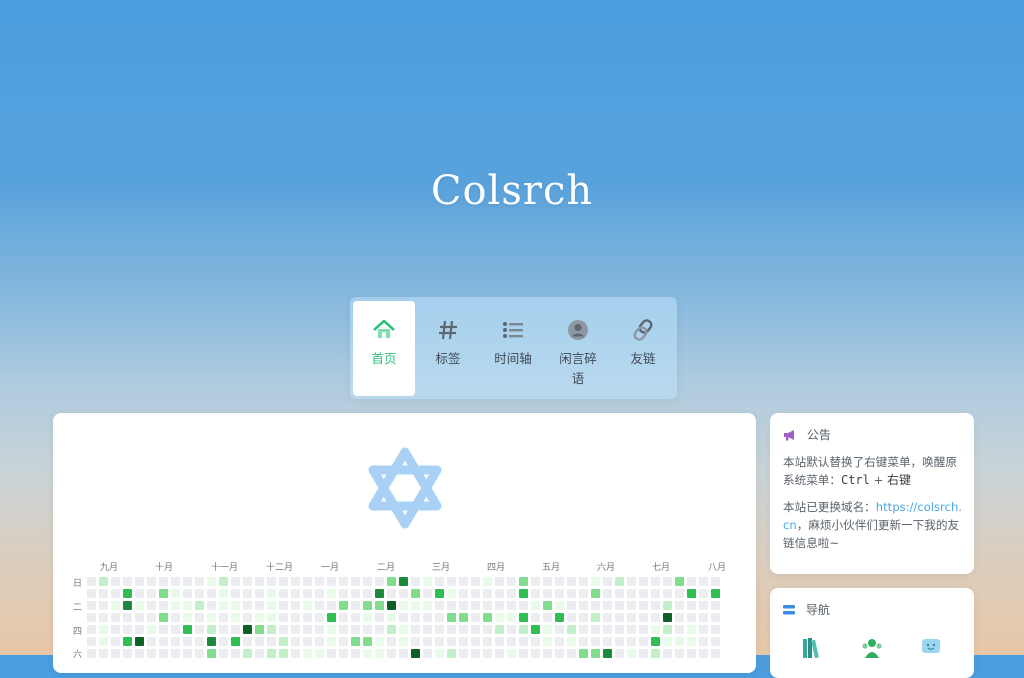 The width and height of the screenshot is (1024, 678). I want to click on nav-item-friends: 友链, so click(643, 348).